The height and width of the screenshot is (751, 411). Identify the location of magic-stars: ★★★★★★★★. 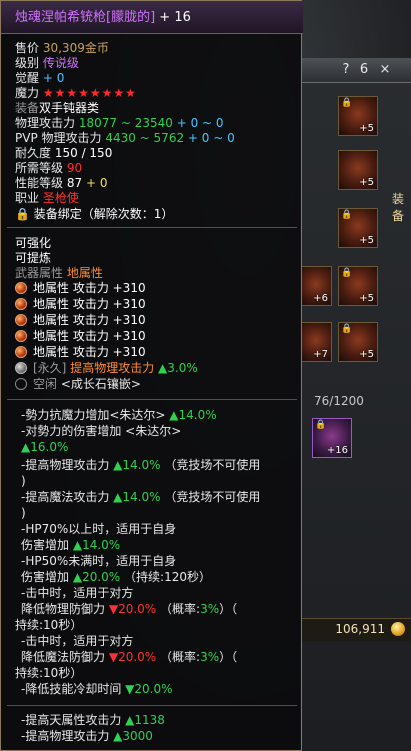
(89, 93).